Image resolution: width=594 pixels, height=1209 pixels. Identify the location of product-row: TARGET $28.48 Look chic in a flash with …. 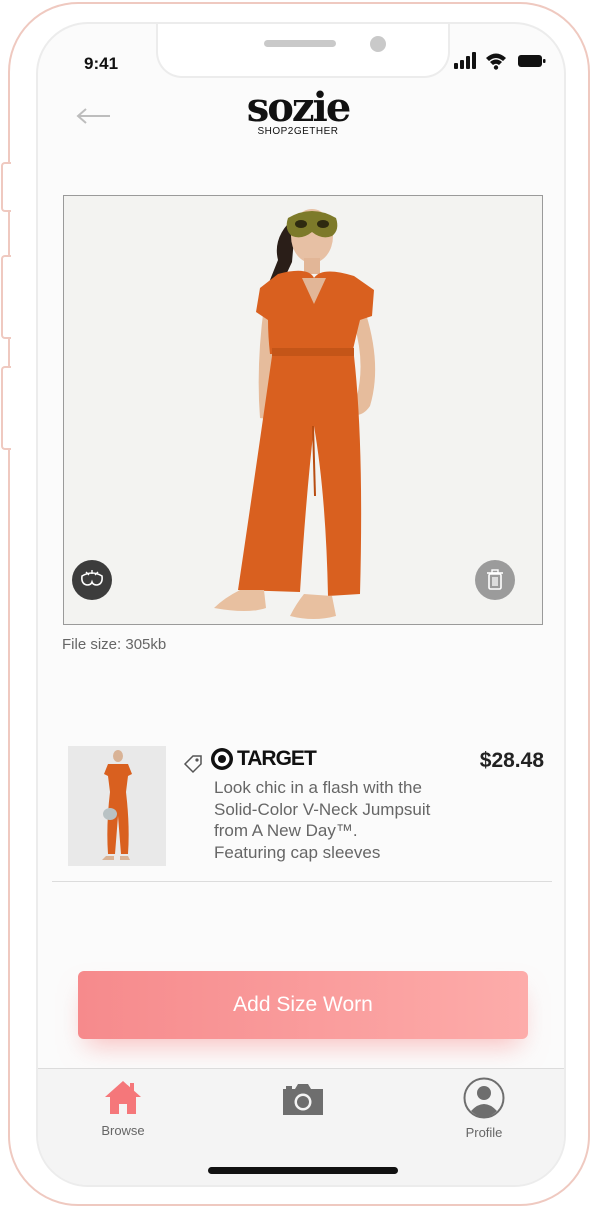
(302, 809).